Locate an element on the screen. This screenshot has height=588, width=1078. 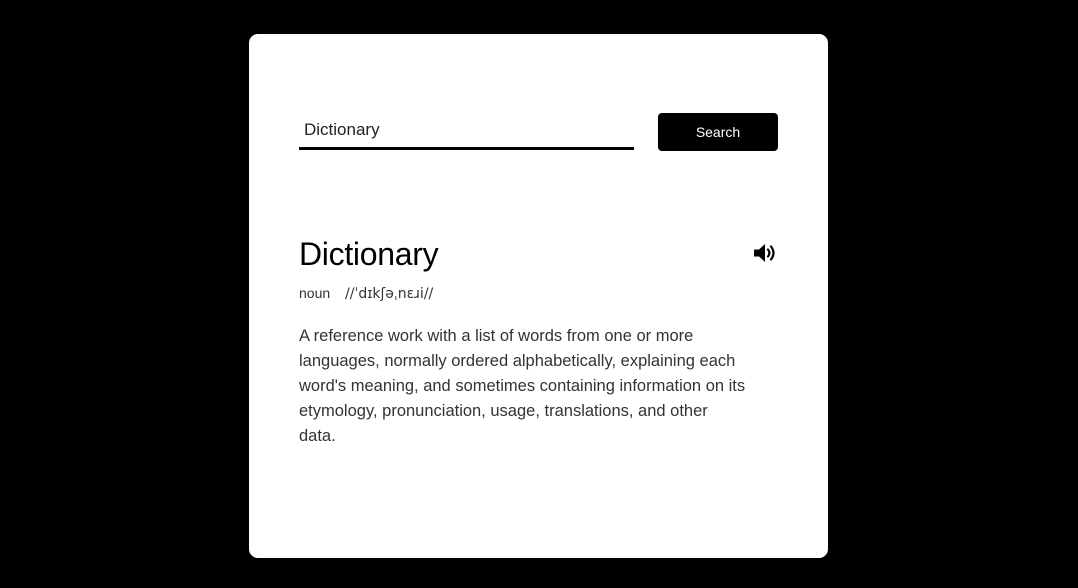
search-button: Search is located at coordinates (718, 132).